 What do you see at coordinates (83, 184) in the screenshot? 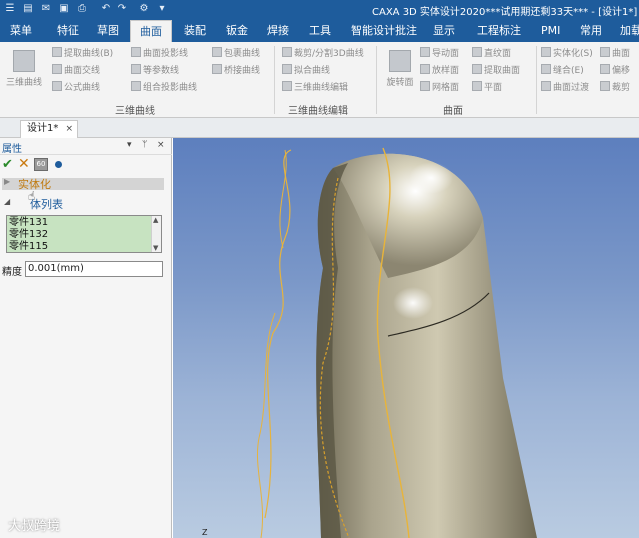
I see `feature-row: ▶ 实体化` at bounding box center [83, 184].